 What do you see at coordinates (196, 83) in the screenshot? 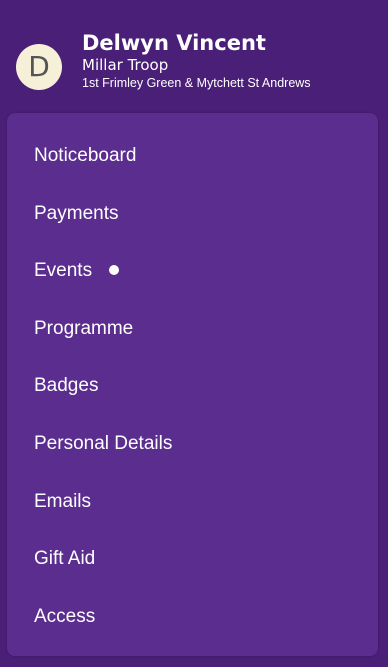
I see `group-name: 1st Frimley Green & Mytchett St Andrews` at bounding box center [196, 83].